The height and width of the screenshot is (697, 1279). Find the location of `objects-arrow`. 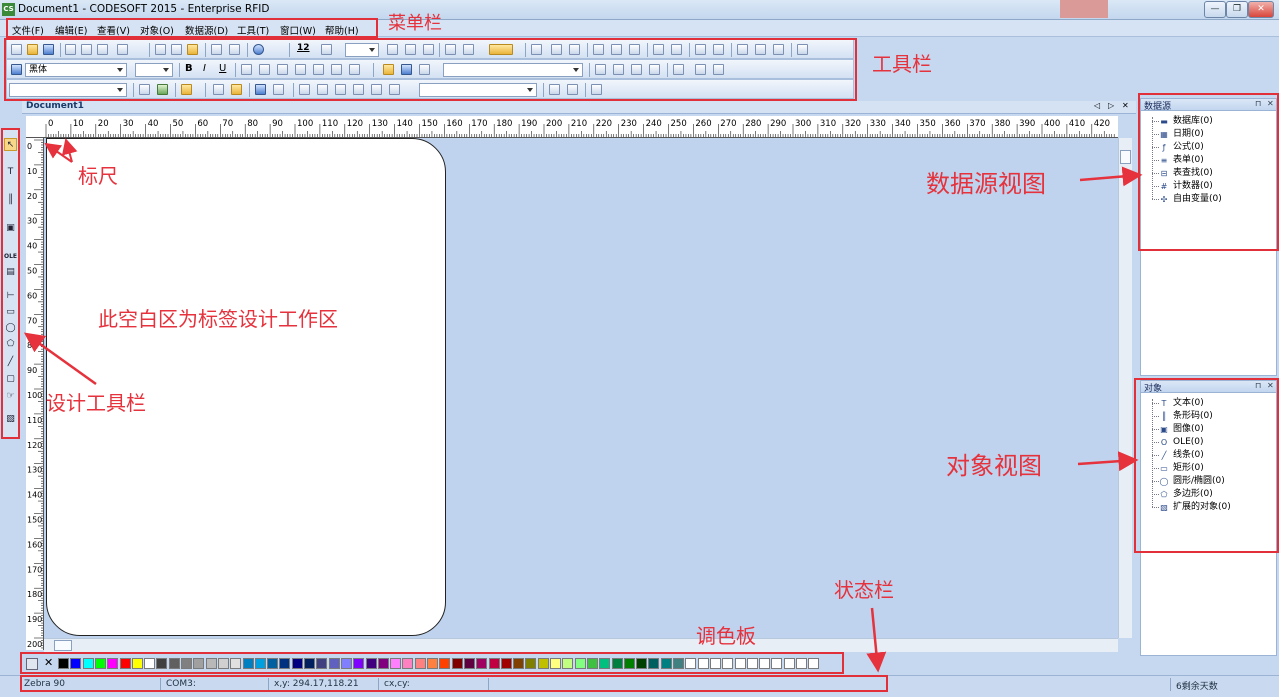

objects-arrow is located at coordinates (1108, 461).